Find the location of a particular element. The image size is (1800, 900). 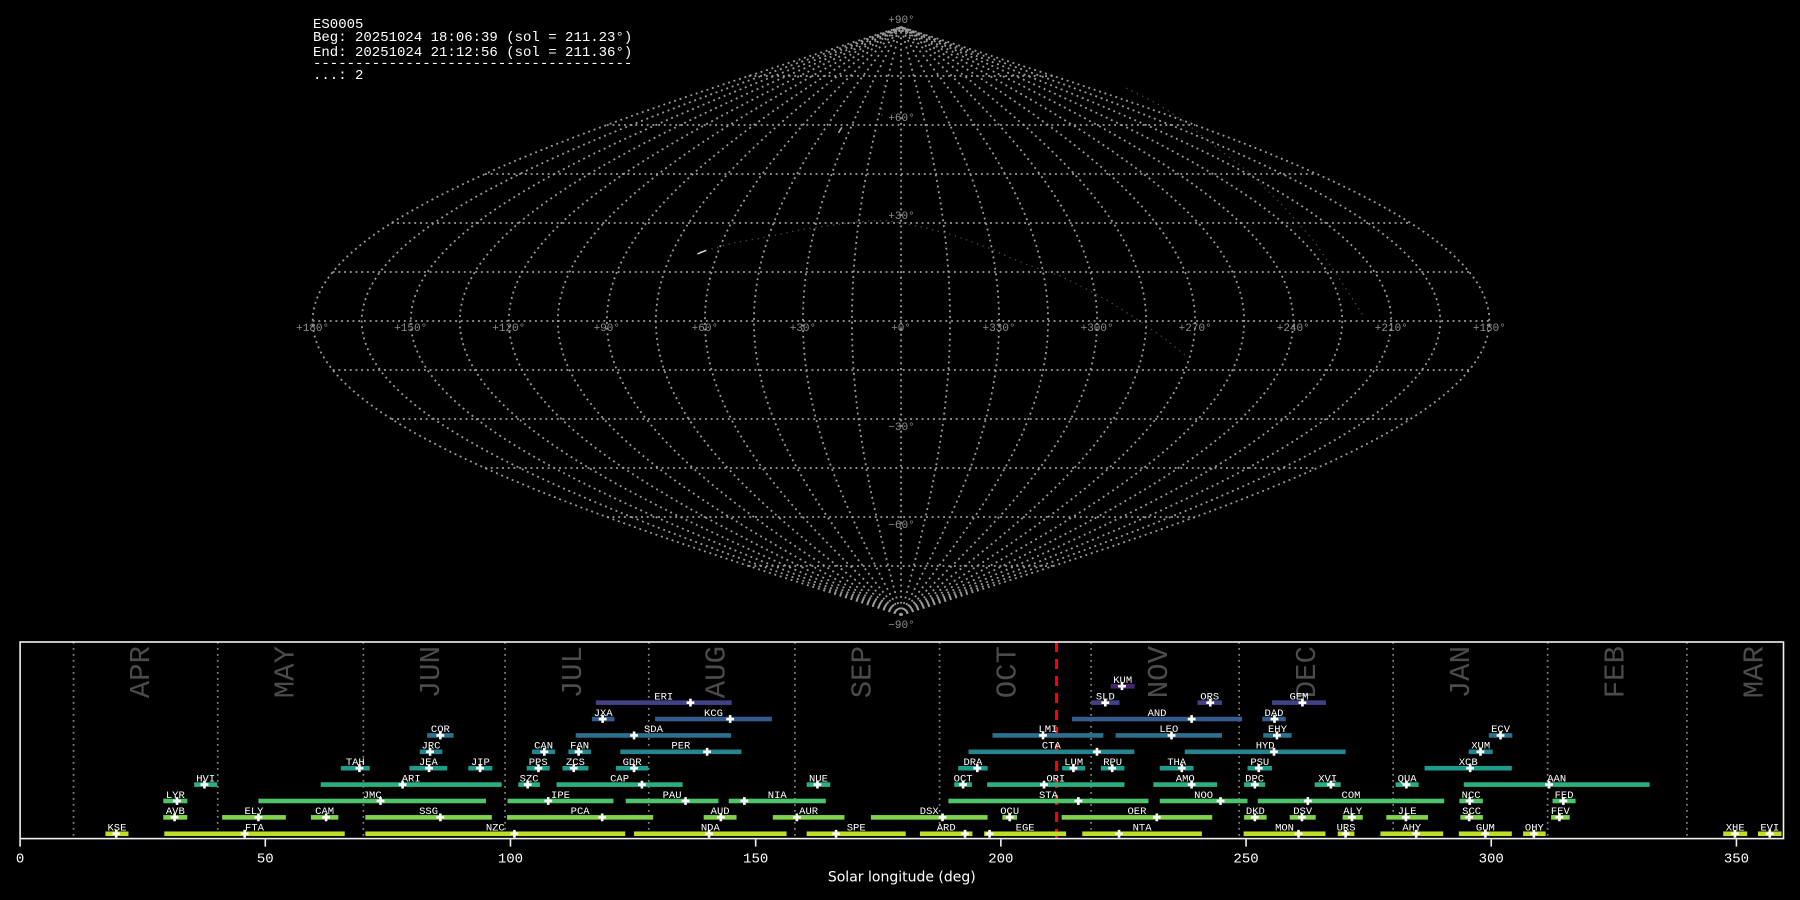

x-tick-label: 250 is located at coordinates (1245, 860).